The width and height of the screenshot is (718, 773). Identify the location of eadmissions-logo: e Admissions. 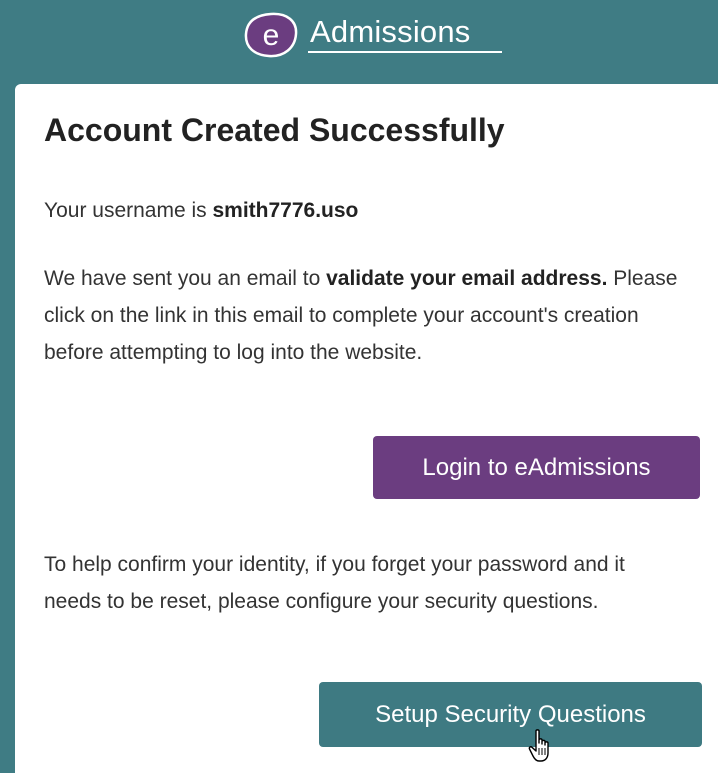
(372, 35).